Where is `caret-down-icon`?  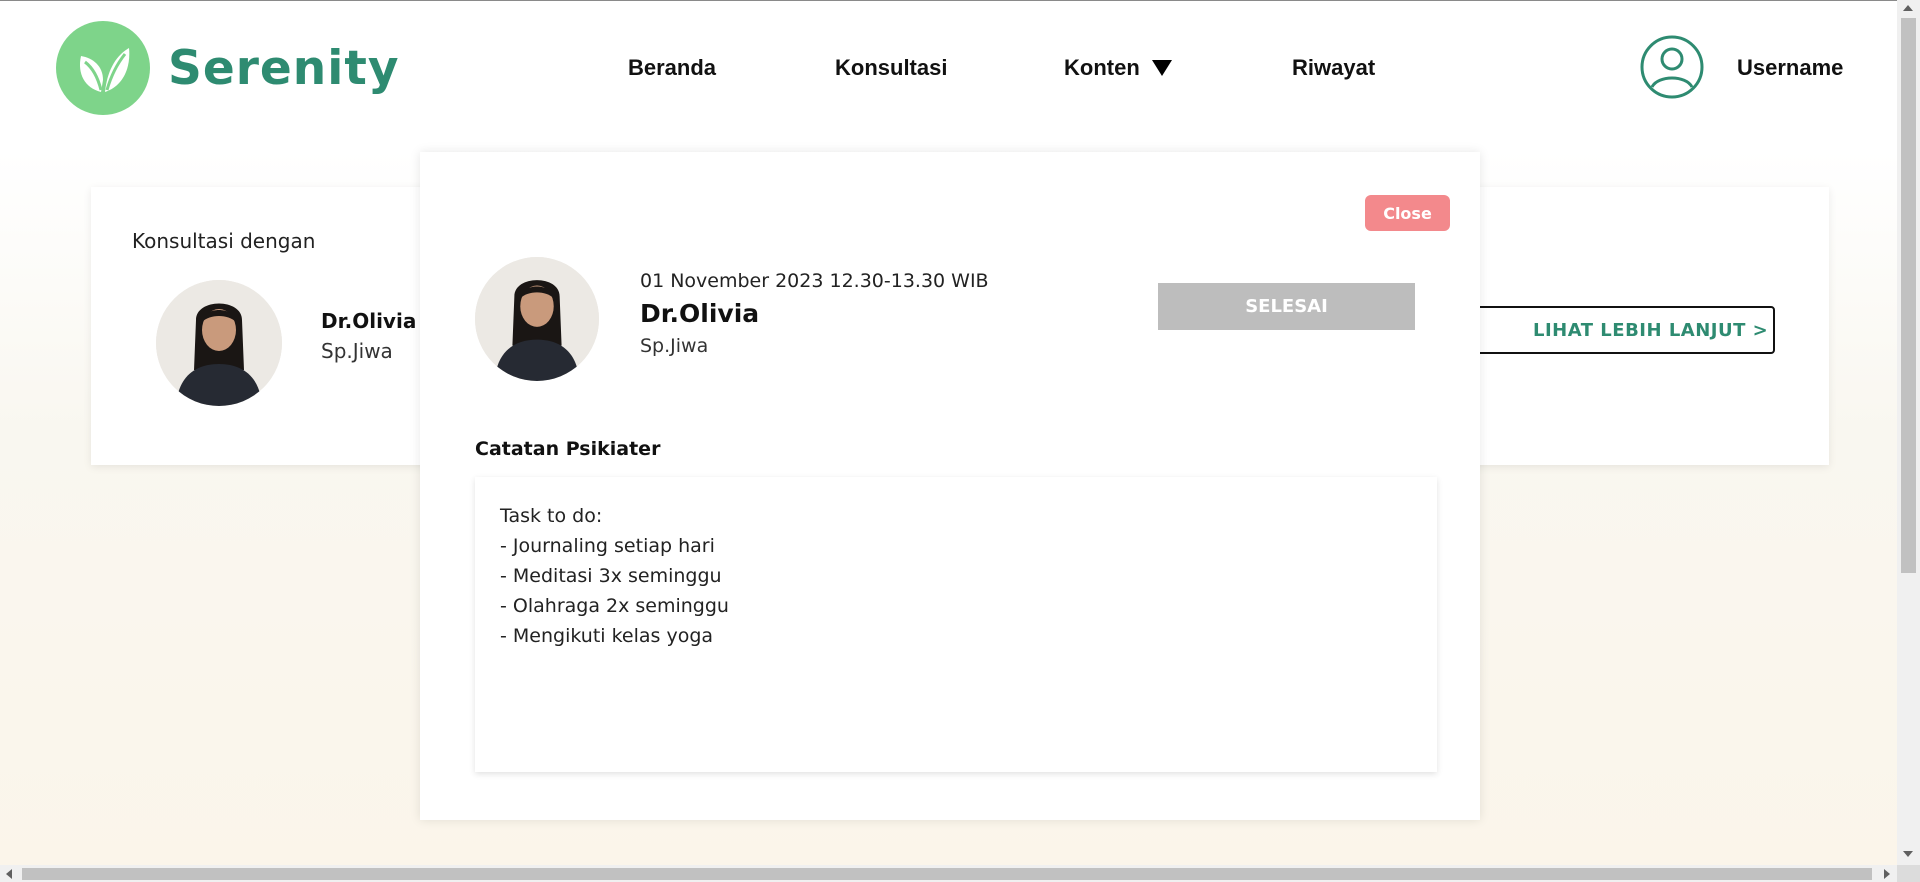
caret-down-icon is located at coordinates (1161, 68).